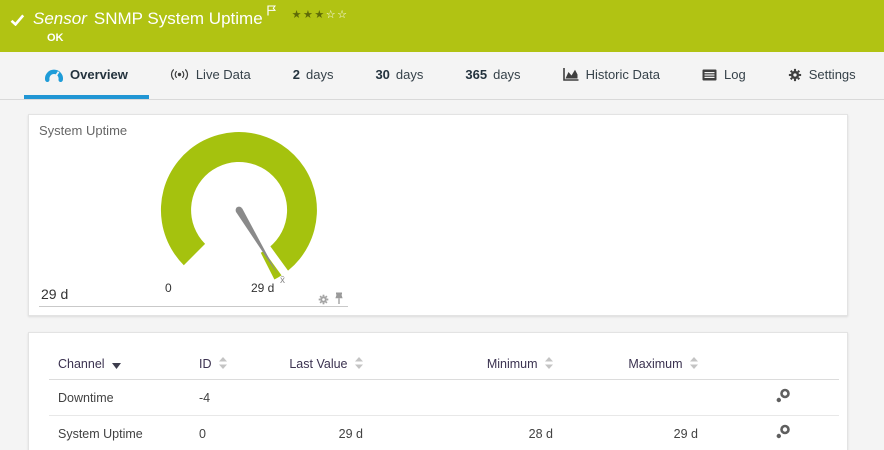 This screenshot has height=450, width=884. What do you see at coordinates (318, 364) in the screenshot?
I see `column-label: Last Value` at bounding box center [318, 364].